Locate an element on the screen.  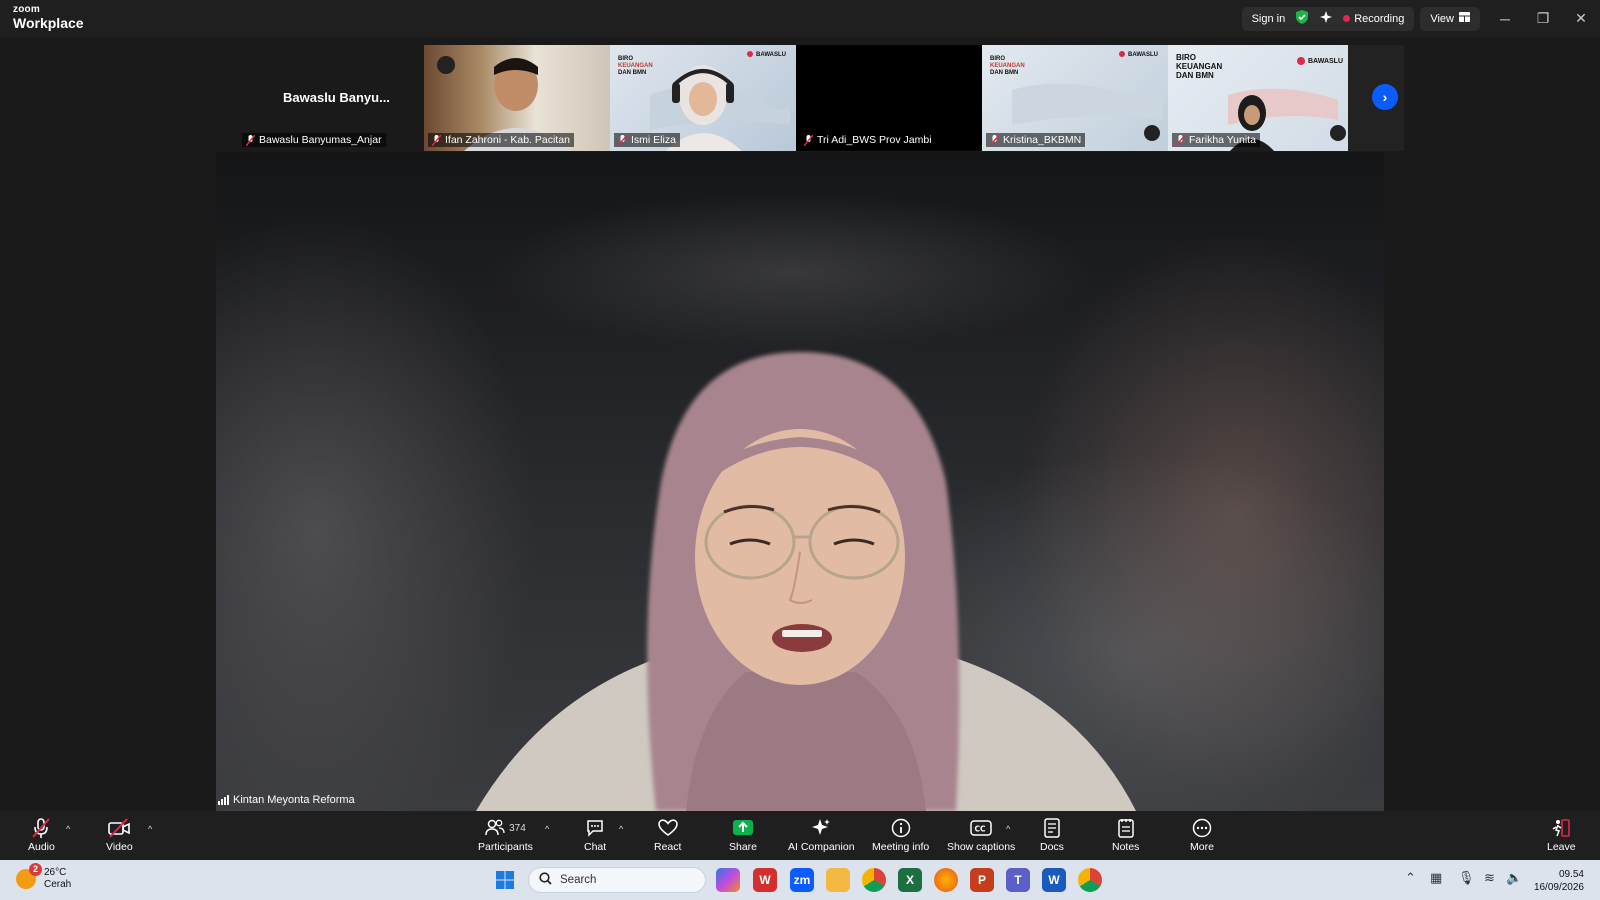
chrome-profile-icon is located at coordinates (1090, 880).